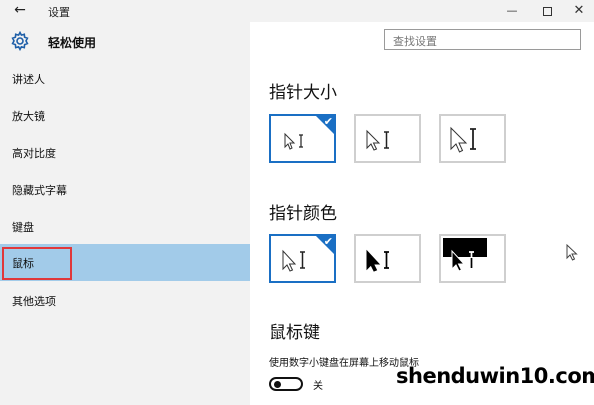  Describe the element at coordinates (125, 115) in the screenshot. I see `sidebar-item-magnifier: 放大镜` at that location.